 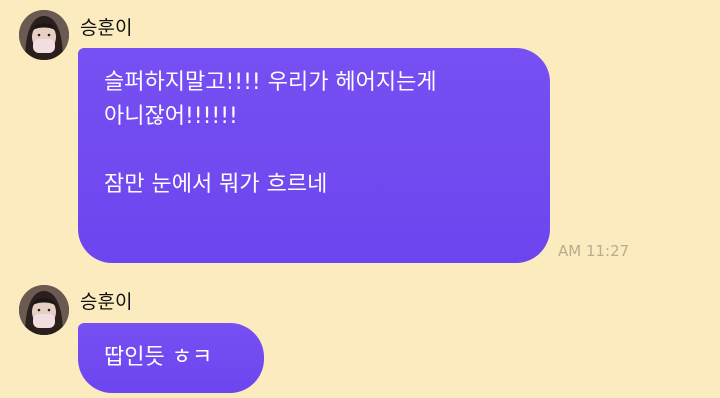 I want to click on message-line, so click(x=315, y=151).